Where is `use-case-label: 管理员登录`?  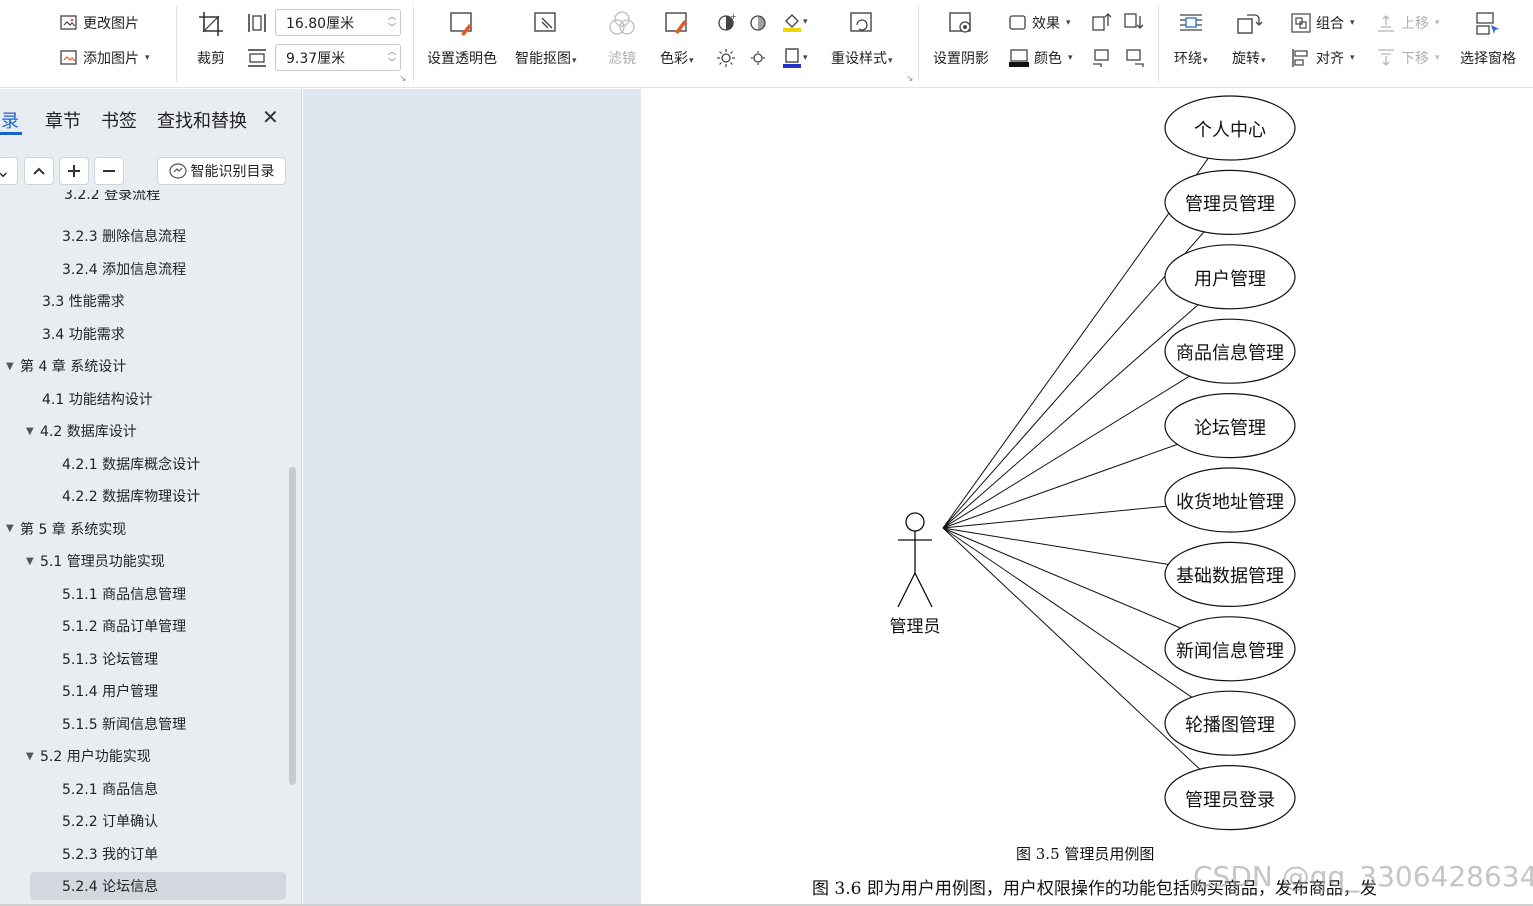
use-case-label: 管理员登录 is located at coordinates (1230, 800).